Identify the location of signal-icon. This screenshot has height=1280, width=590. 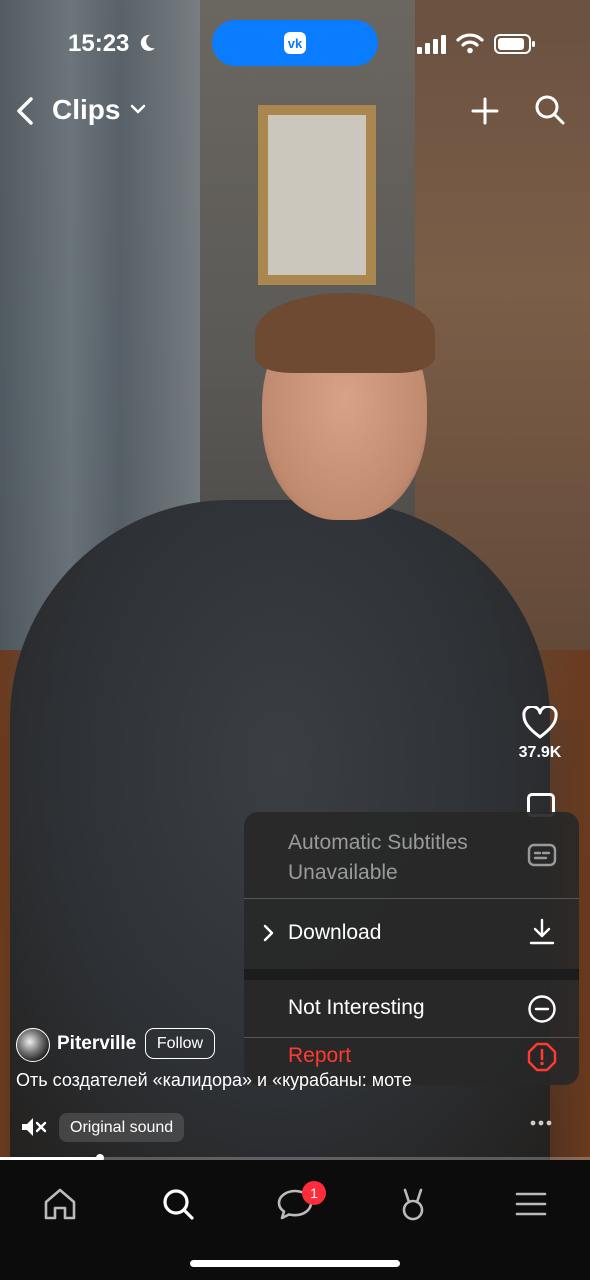
(431, 44).